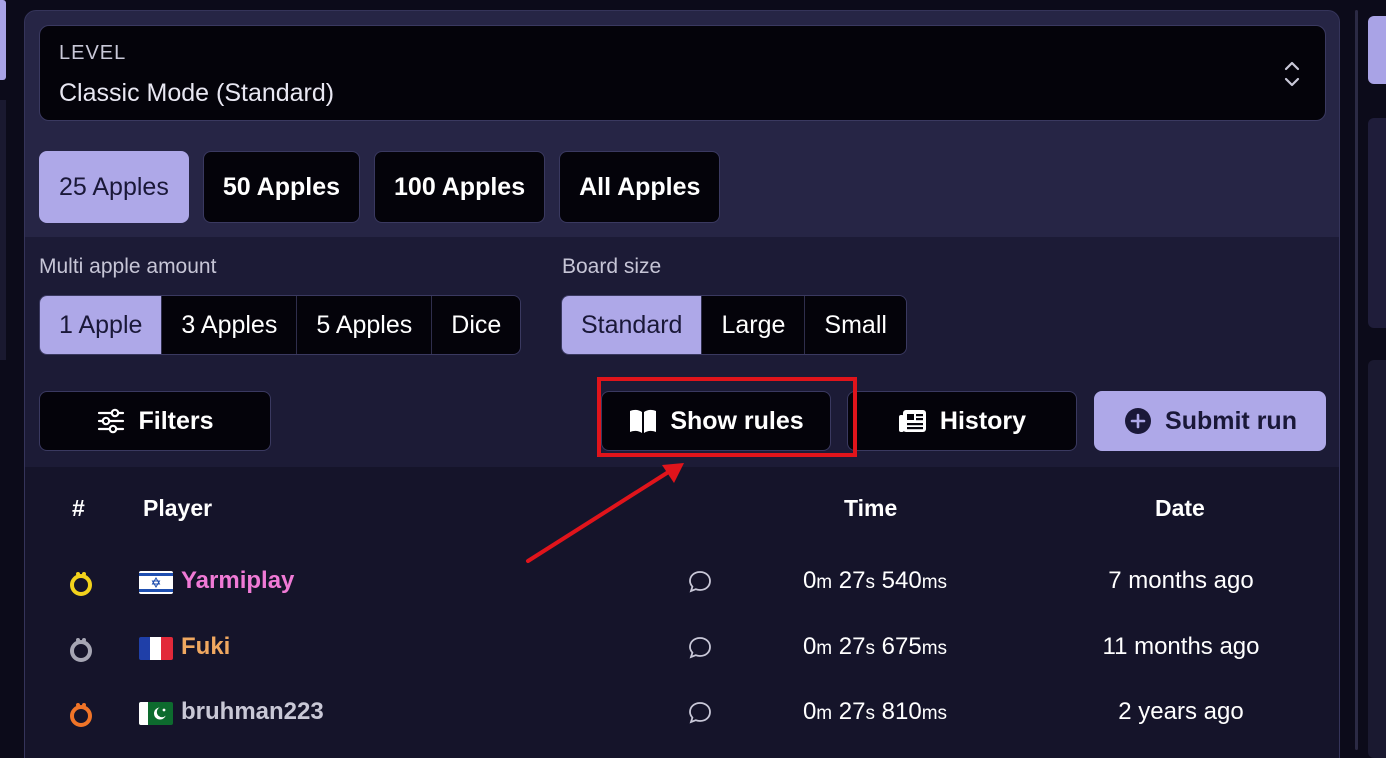 The height and width of the screenshot is (758, 1386). What do you see at coordinates (81, 584) in the screenshot?
I see `gold-medal-icon` at bounding box center [81, 584].